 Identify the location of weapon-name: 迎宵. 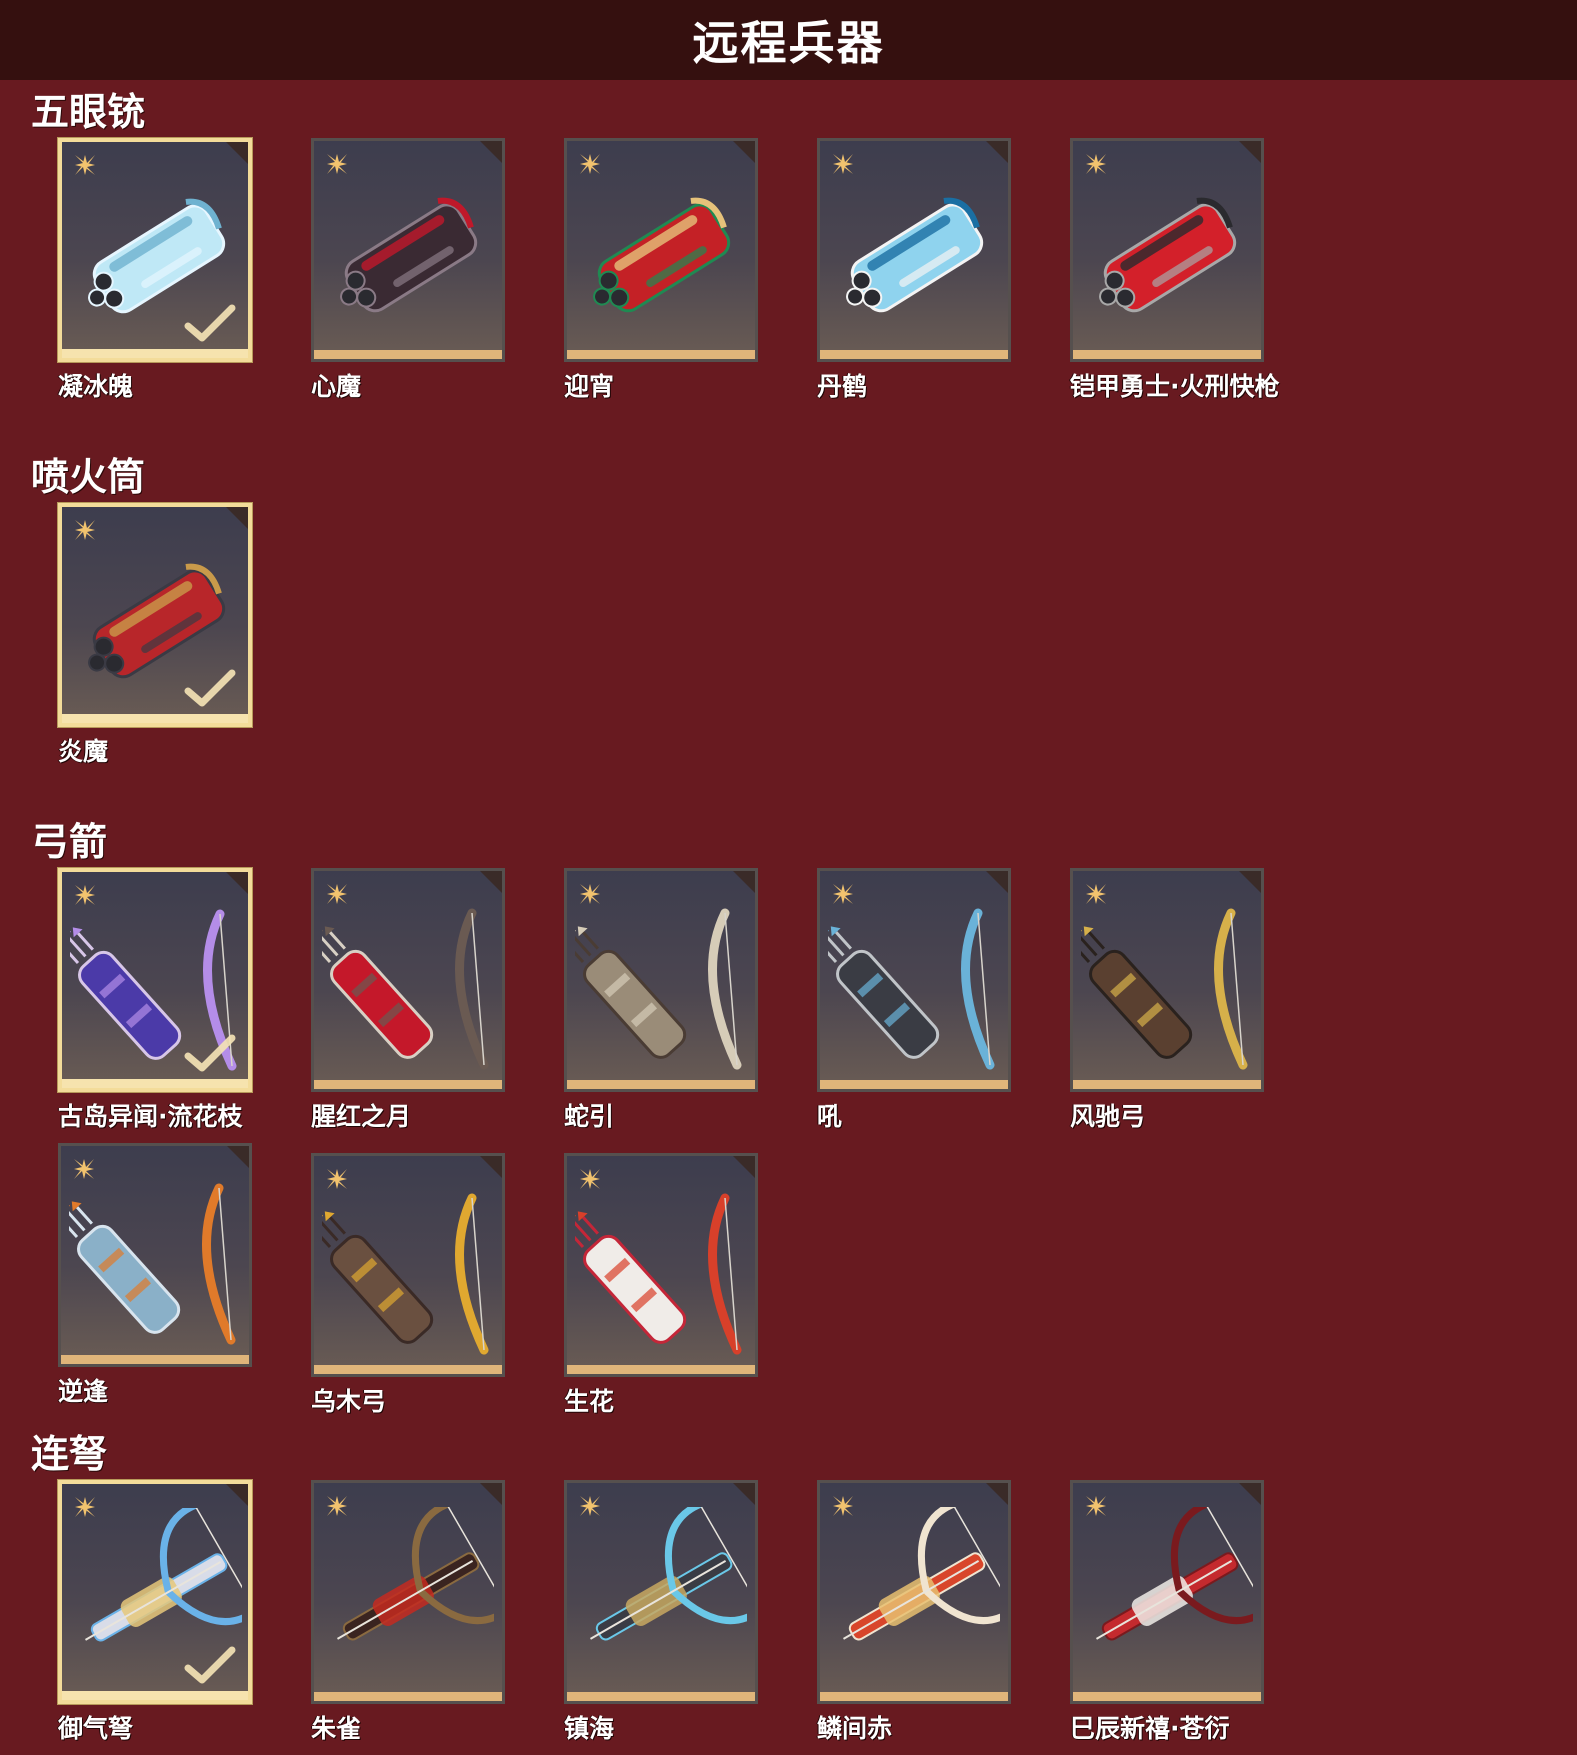
(589, 386).